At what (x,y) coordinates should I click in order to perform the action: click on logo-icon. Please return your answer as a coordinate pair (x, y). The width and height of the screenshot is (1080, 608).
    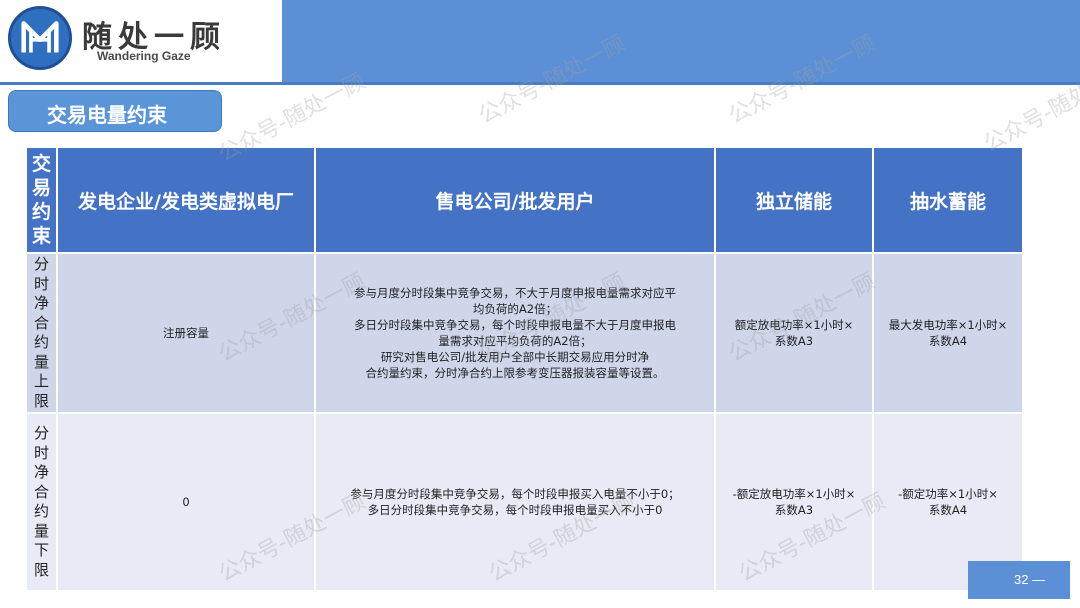
    Looking at the image, I should click on (40, 38).